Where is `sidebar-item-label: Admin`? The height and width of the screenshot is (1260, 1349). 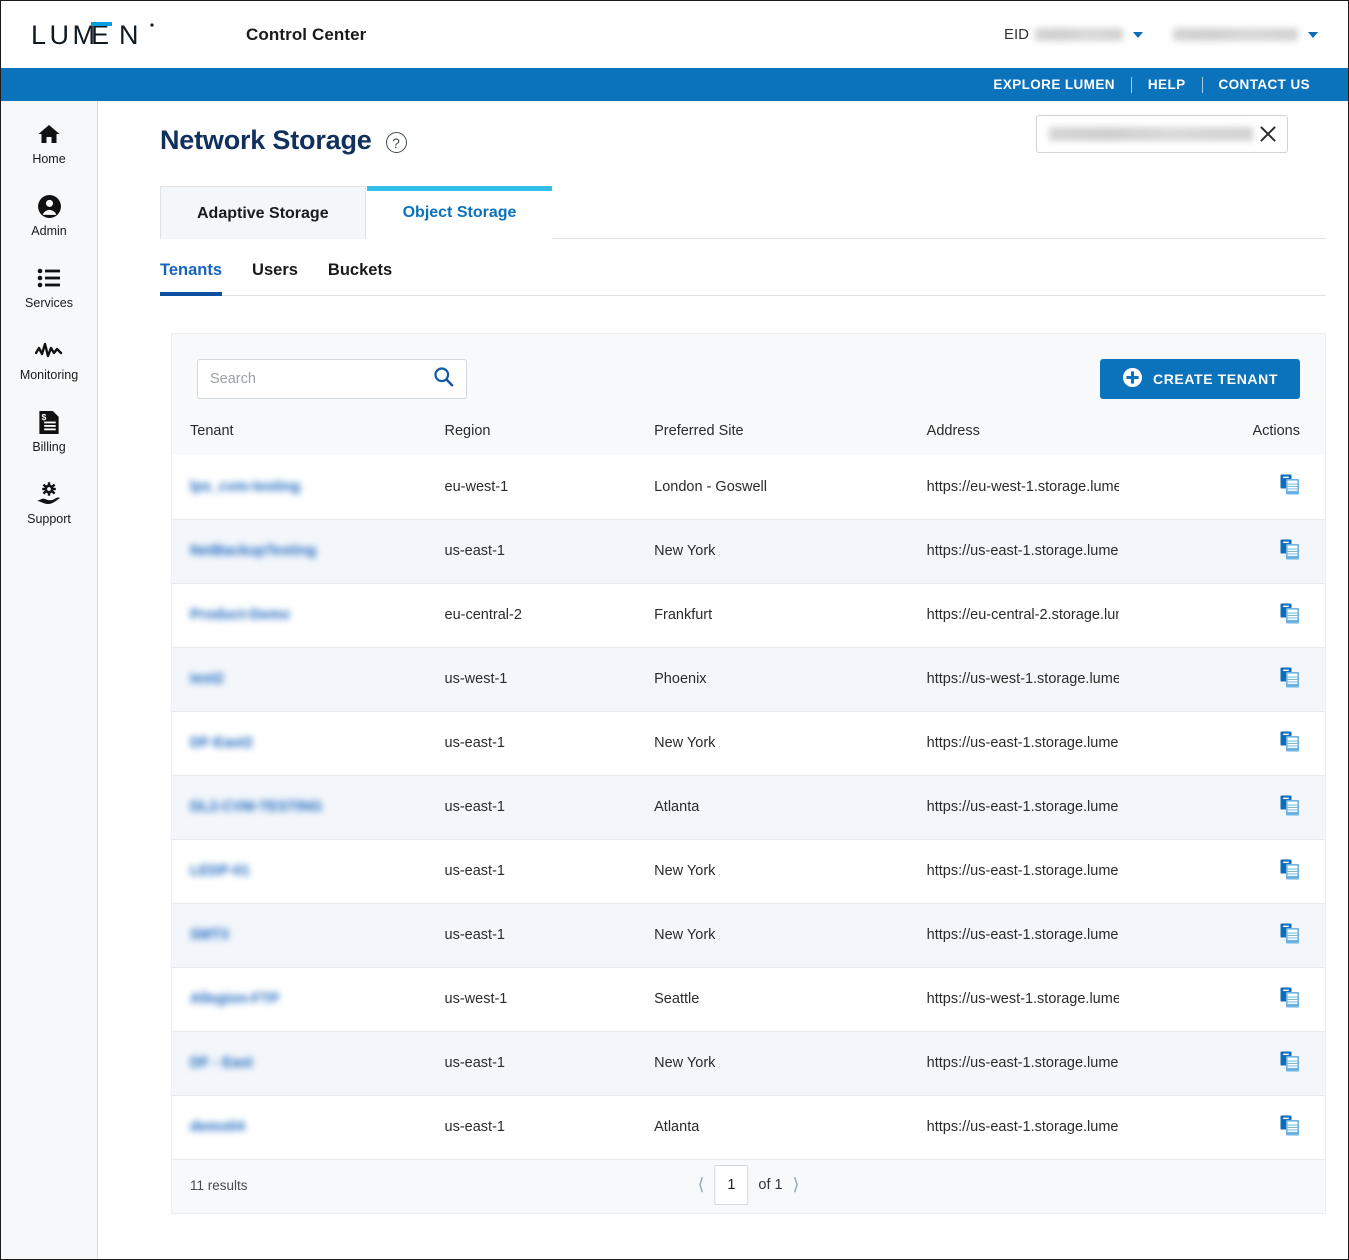
sidebar-item-label: Admin is located at coordinates (49, 231).